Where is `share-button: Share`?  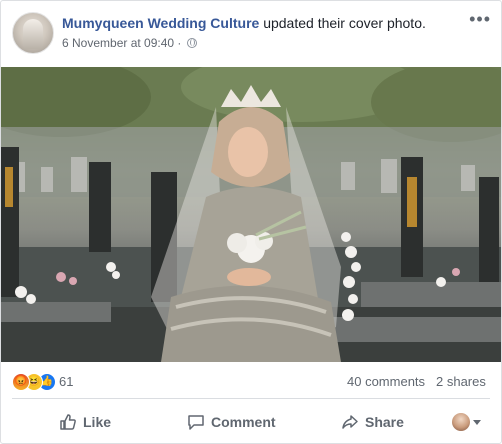 share-button: Share is located at coordinates (372, 422).